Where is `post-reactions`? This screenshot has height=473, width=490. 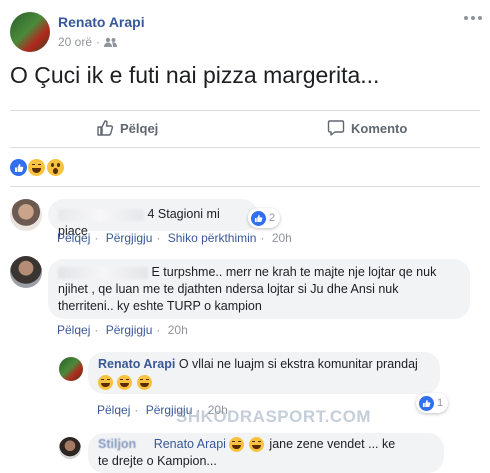 post-reactions is located at coordinates (38, 167).